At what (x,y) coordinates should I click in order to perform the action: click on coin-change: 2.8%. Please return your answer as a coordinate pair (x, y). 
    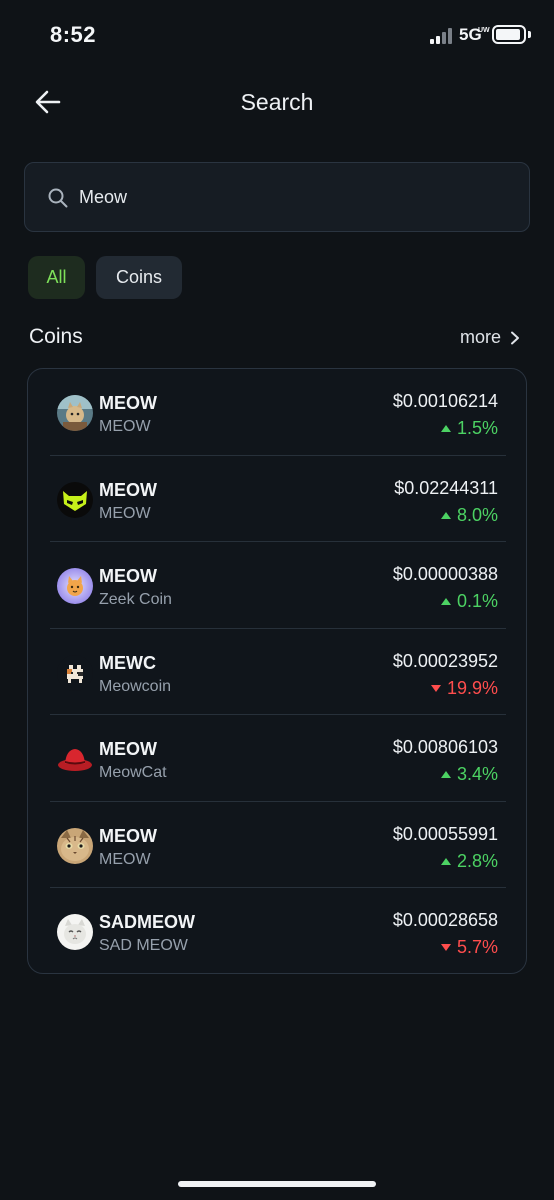
    Looking at the image, I should click on (469, 861).